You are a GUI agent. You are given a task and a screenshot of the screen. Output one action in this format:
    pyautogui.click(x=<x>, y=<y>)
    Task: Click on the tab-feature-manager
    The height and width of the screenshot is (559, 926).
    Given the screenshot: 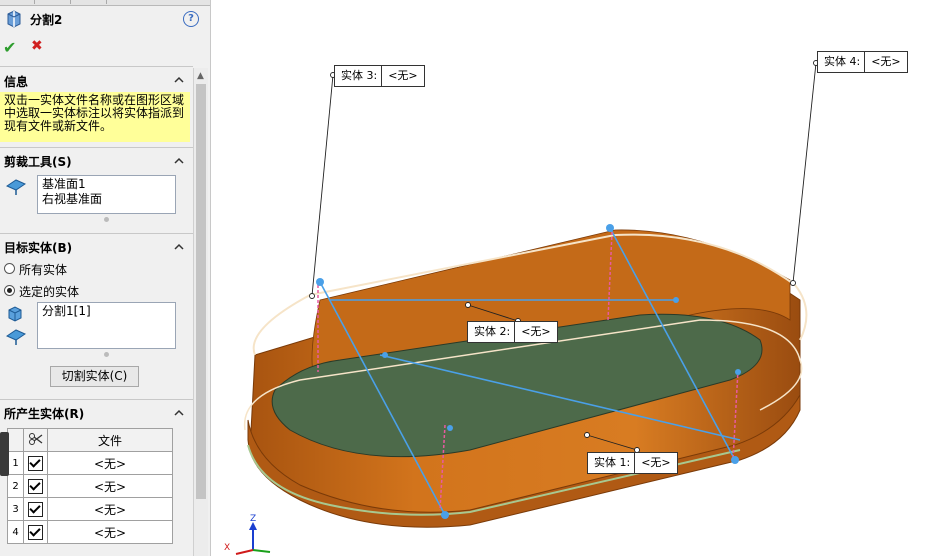 What is the action you would take?
    pyautogui.click(x=17, y=2)
    